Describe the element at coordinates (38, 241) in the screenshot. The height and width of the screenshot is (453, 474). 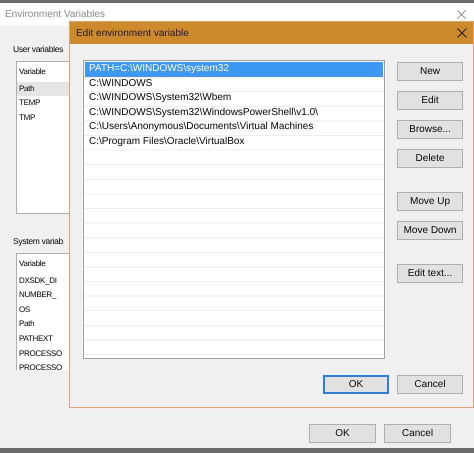
I see `group-label: System variab` at that location.